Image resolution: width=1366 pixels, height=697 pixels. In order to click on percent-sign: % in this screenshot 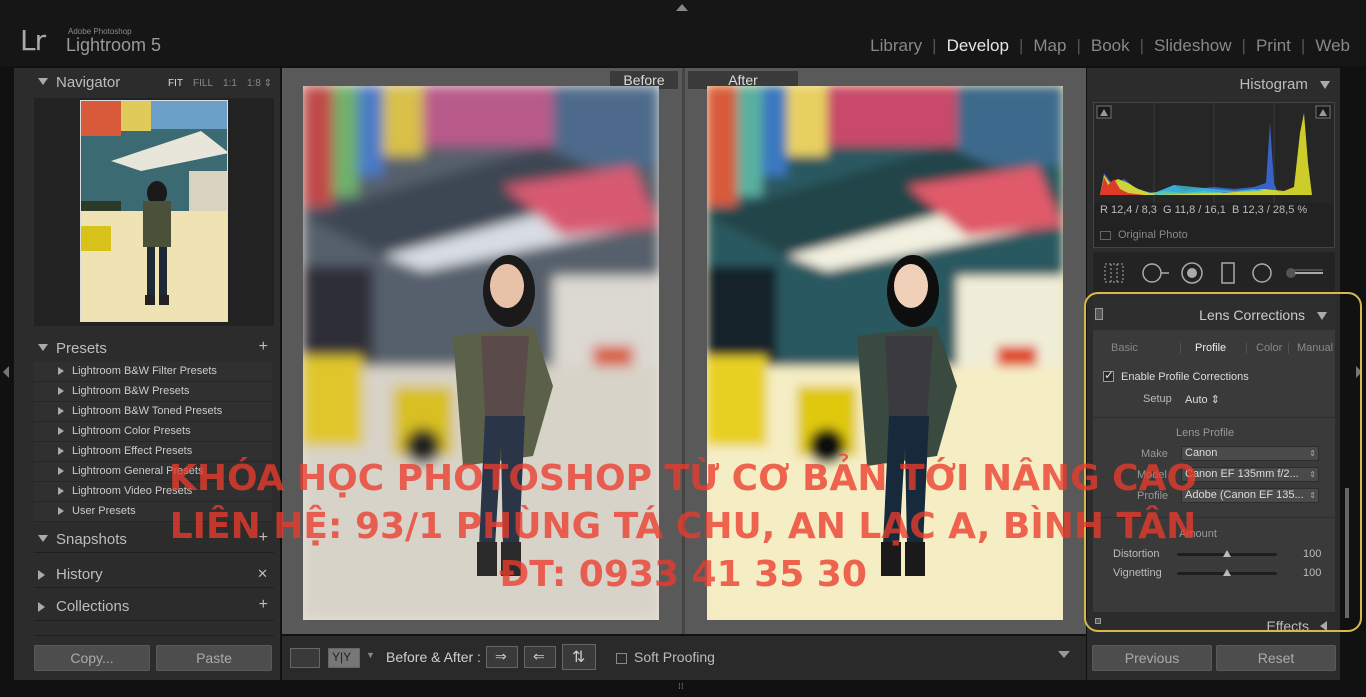, I will do `click(1302, 210)`.